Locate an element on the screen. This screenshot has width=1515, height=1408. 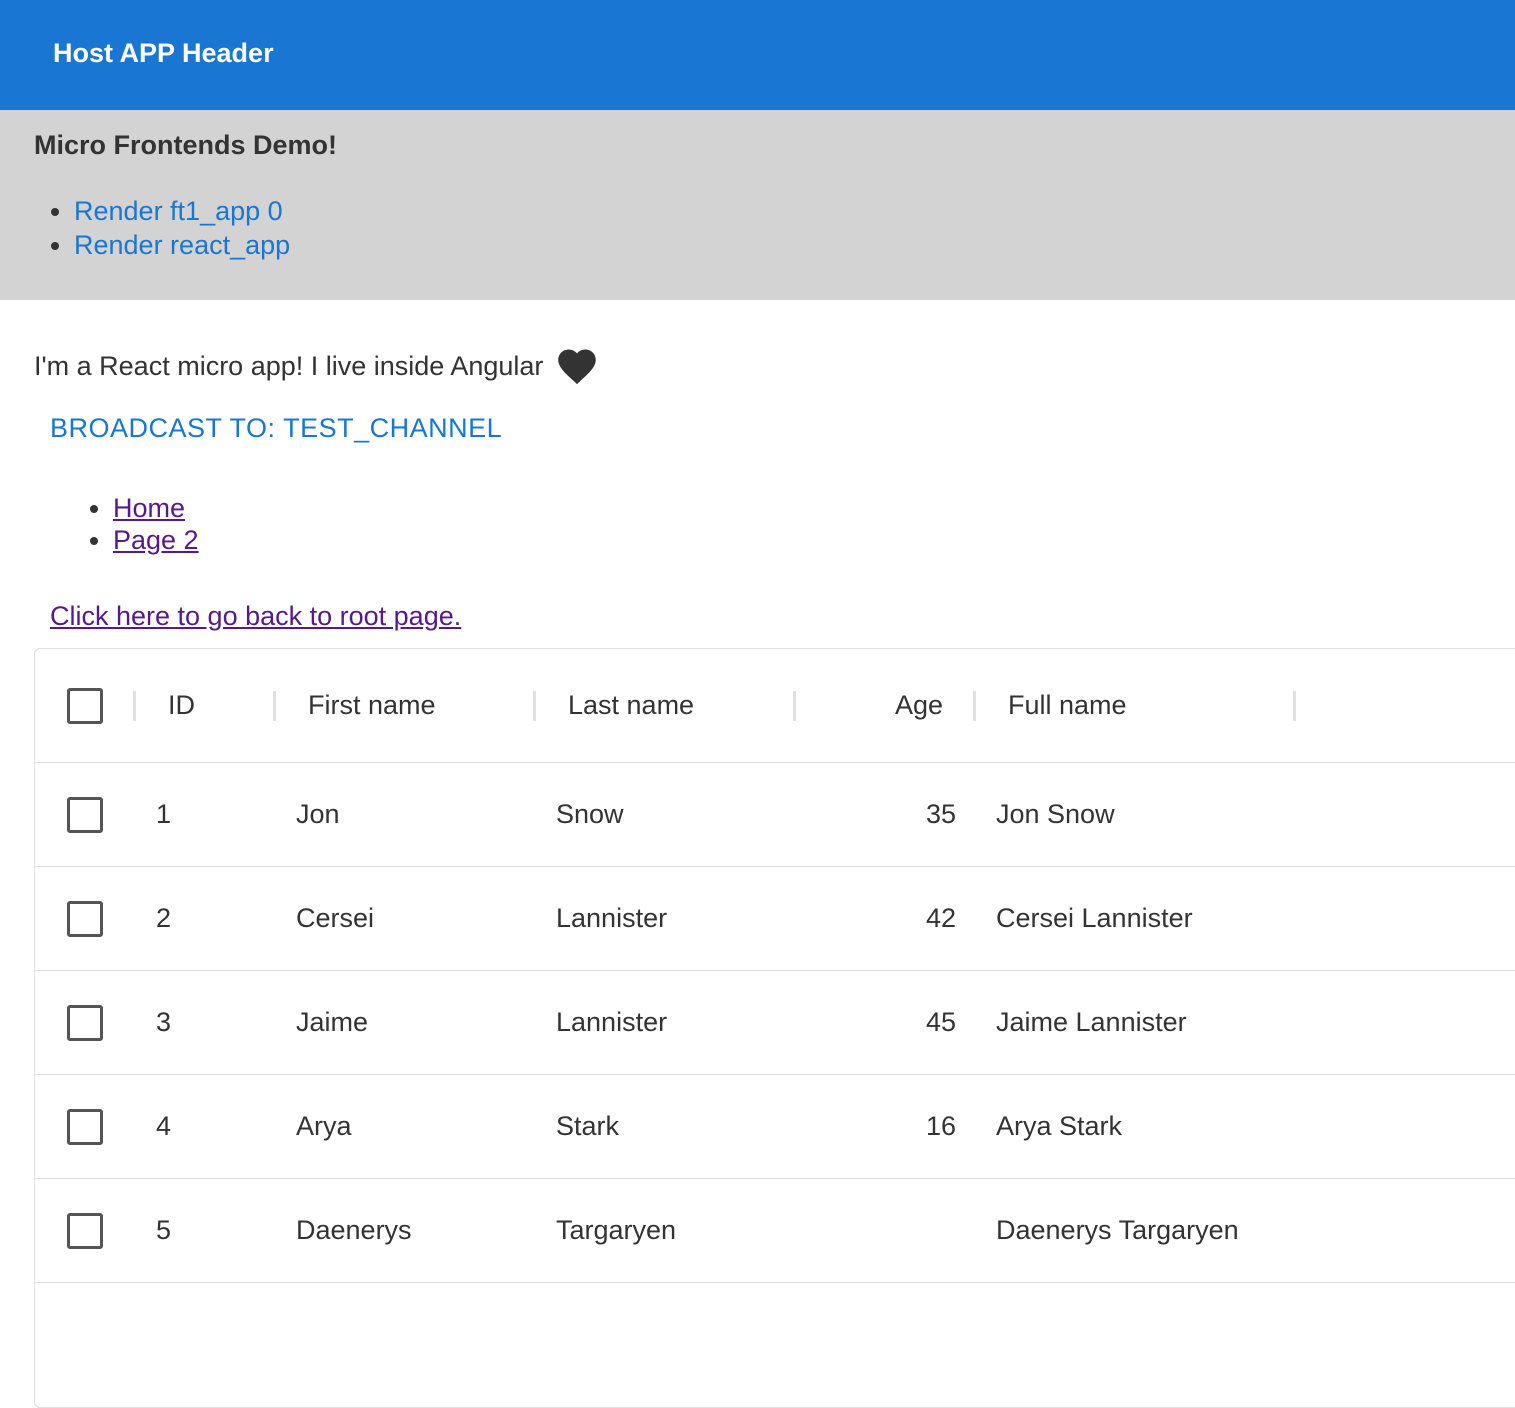
select-all-checkbox is located at coordinates (85, 705).